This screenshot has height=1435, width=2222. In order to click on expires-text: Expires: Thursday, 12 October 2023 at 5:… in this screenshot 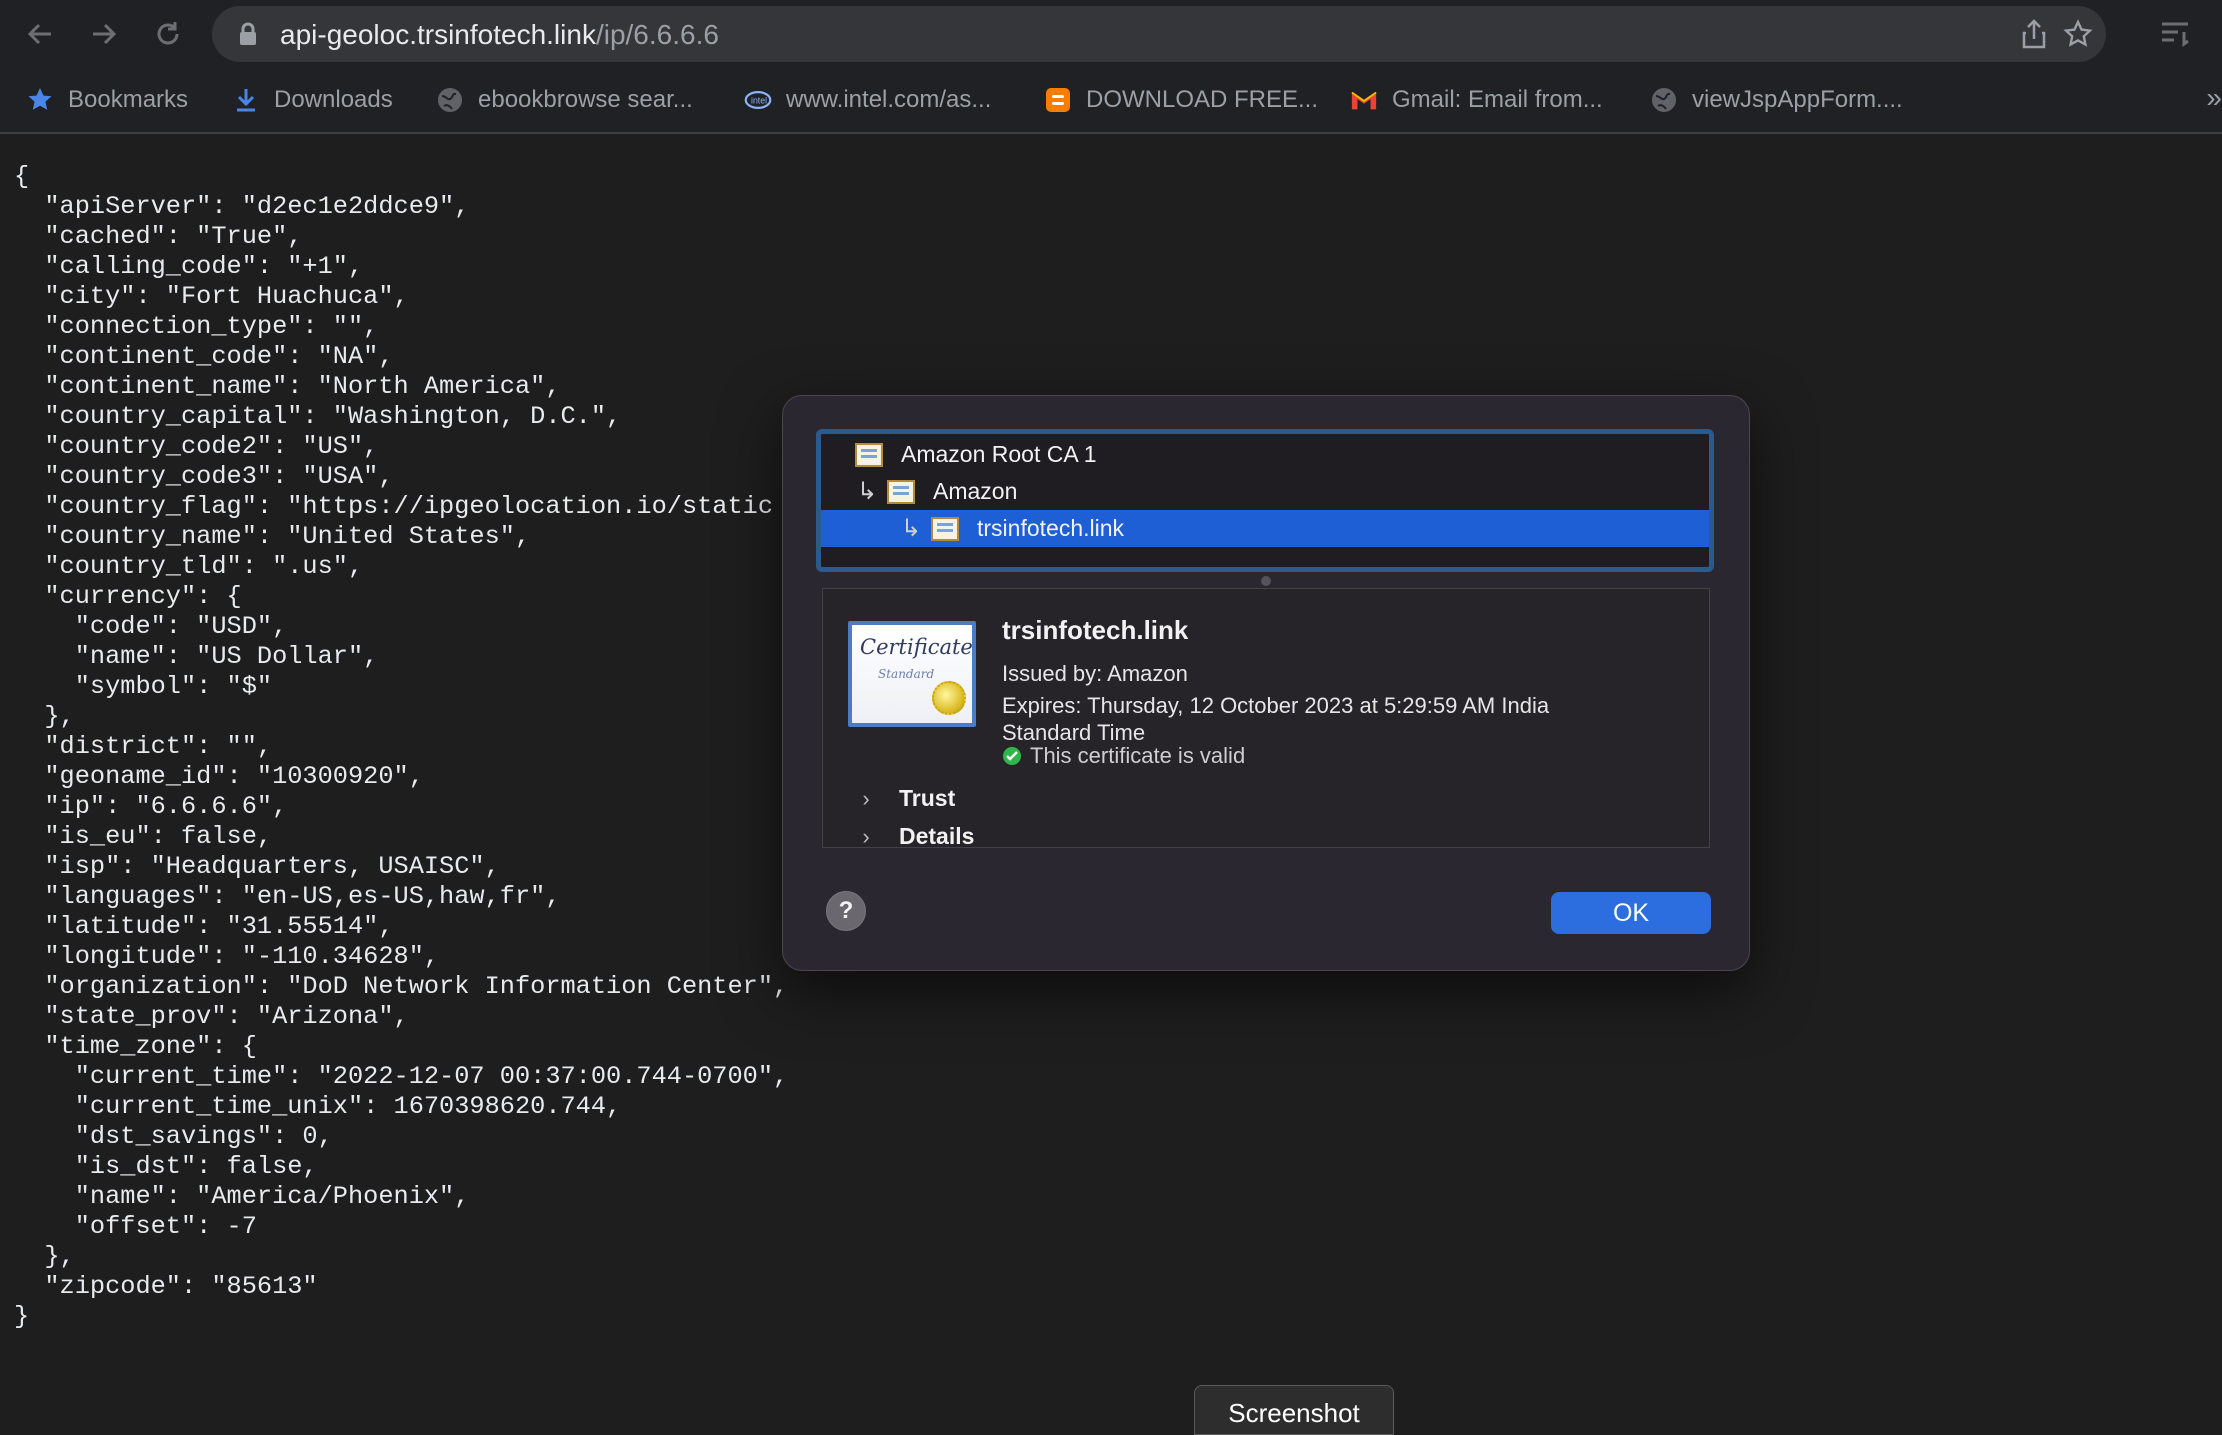, I will do `click(1276, 705)`.